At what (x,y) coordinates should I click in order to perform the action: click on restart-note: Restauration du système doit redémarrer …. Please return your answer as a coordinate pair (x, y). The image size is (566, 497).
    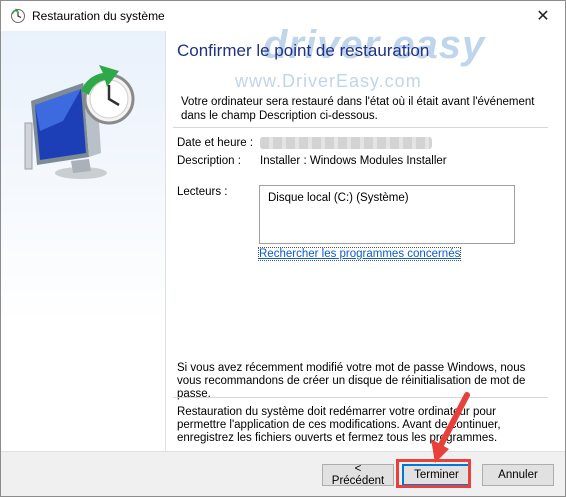
    Looking at the image, I should click on (339, 425).